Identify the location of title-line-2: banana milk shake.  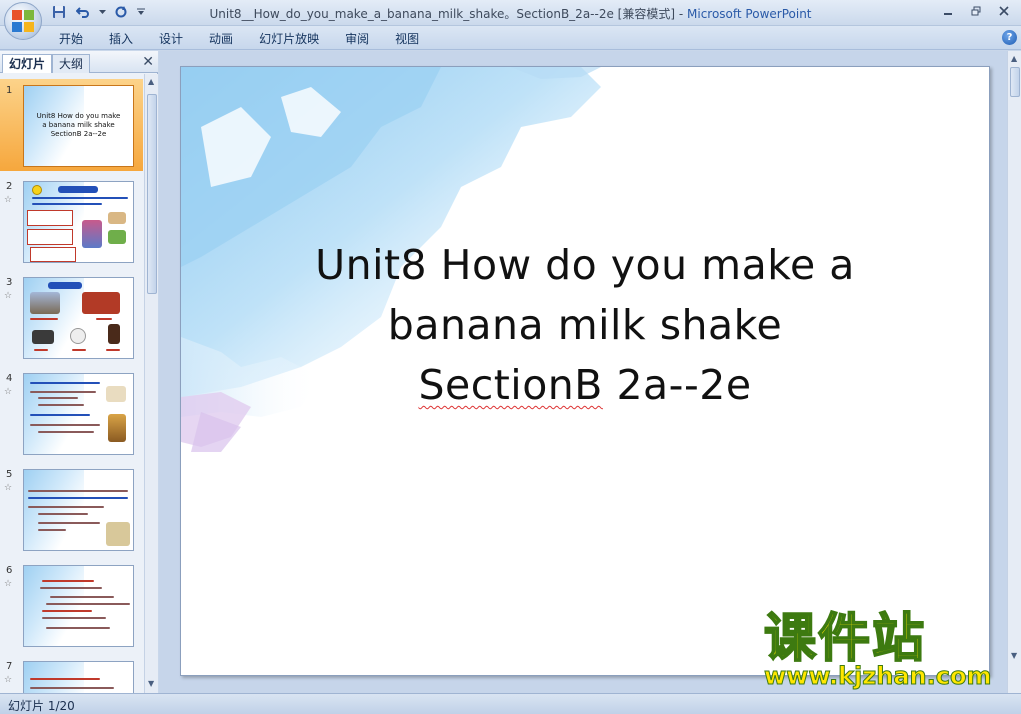
(585, 325).